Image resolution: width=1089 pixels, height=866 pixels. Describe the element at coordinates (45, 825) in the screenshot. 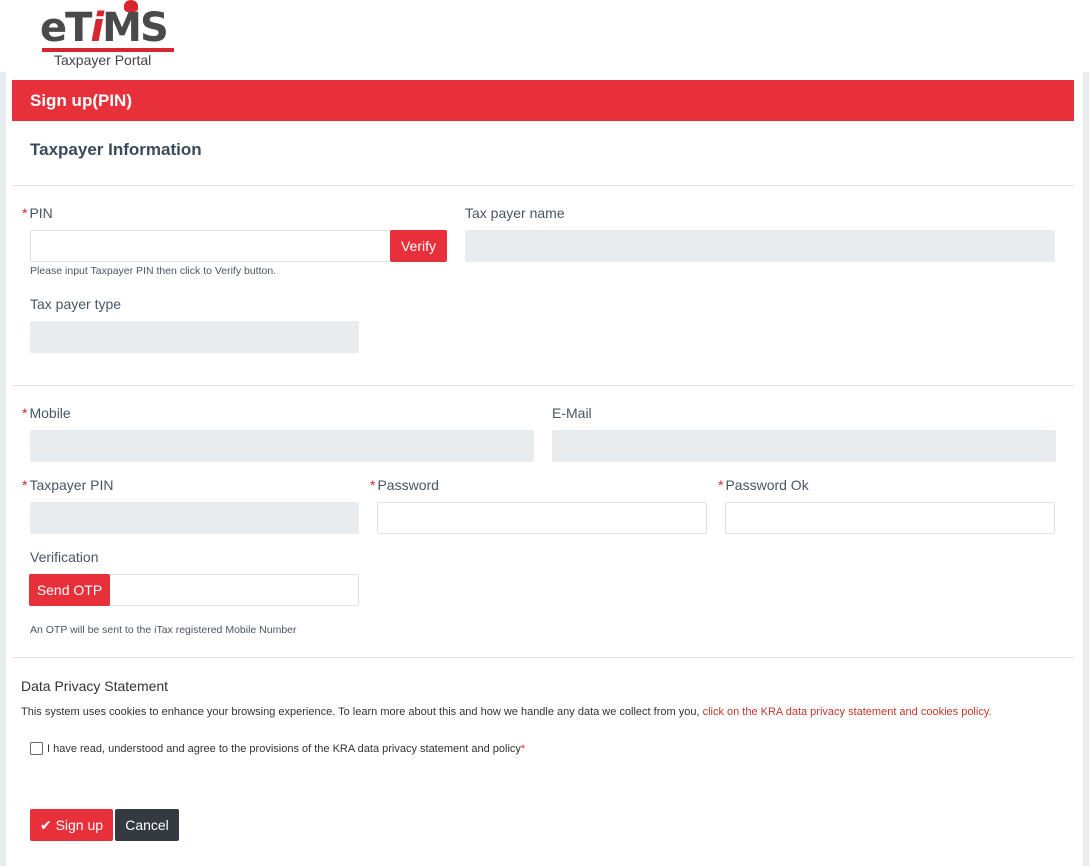

I see `check-icon: ✔` at that location.